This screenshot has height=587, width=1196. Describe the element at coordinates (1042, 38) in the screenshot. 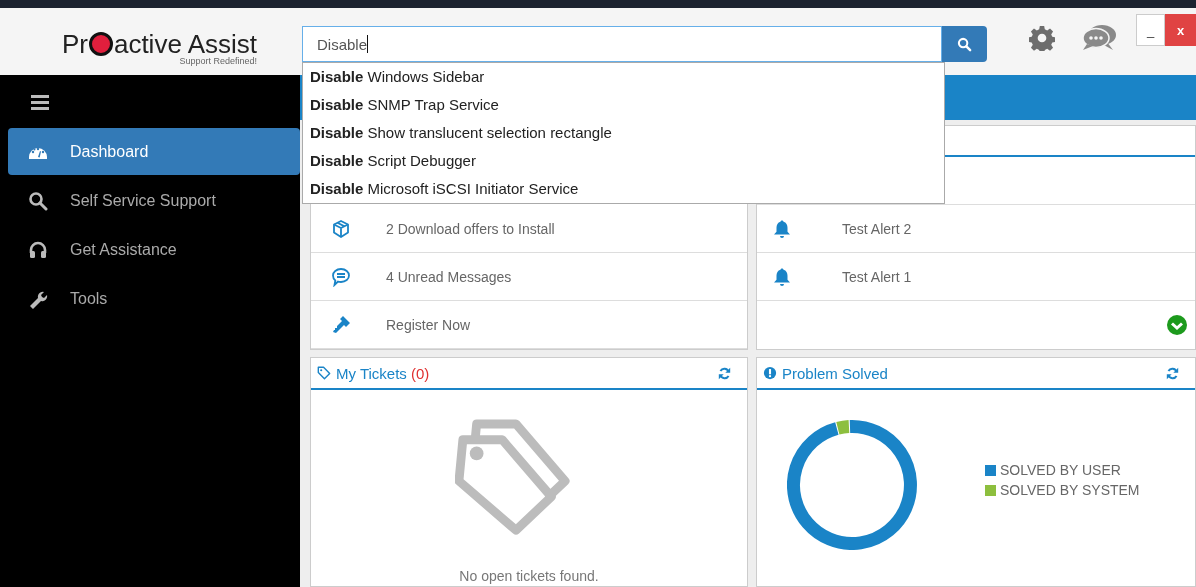

I see `settings-icon` at that location.